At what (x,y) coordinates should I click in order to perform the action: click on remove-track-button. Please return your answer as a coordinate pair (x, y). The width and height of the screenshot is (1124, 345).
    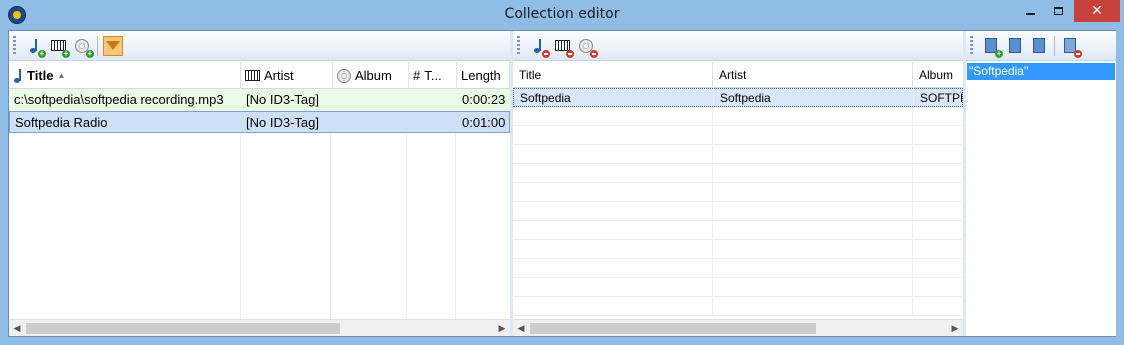
    Looking at the image, I should click on (539, 47).